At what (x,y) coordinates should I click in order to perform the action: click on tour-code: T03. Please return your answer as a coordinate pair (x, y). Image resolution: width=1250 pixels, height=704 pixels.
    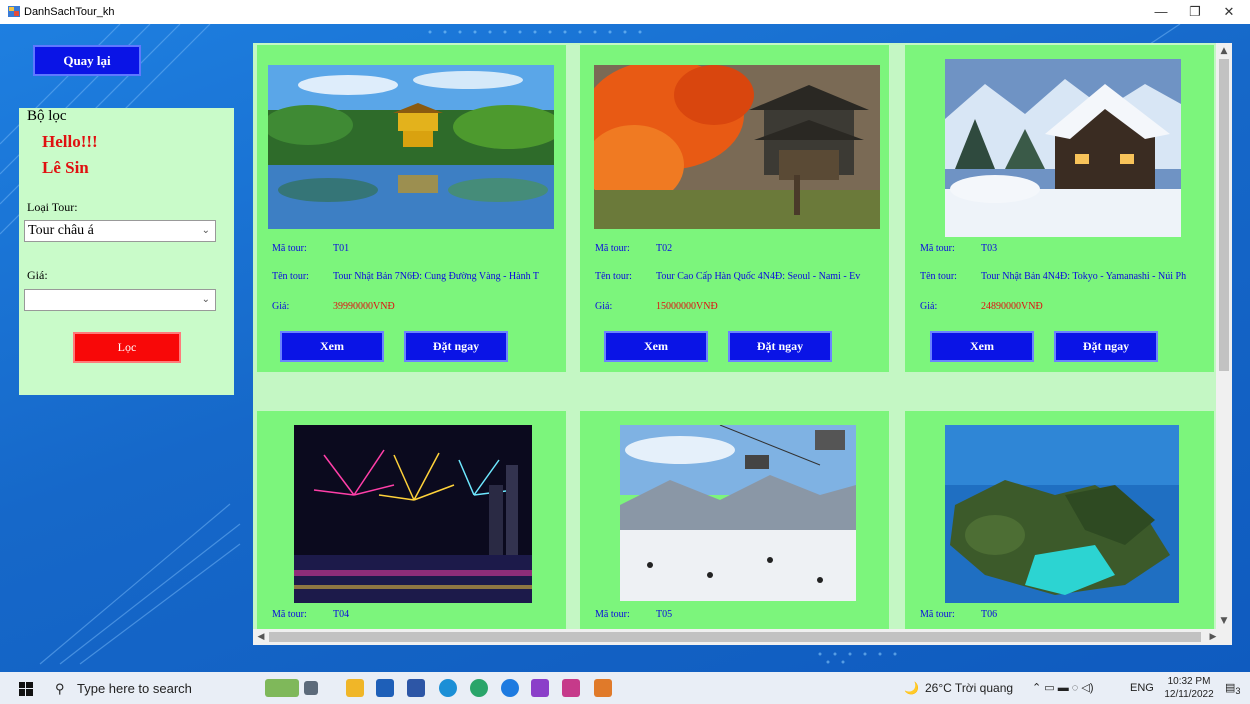
    Looking at the image, I should click on (989, 248).